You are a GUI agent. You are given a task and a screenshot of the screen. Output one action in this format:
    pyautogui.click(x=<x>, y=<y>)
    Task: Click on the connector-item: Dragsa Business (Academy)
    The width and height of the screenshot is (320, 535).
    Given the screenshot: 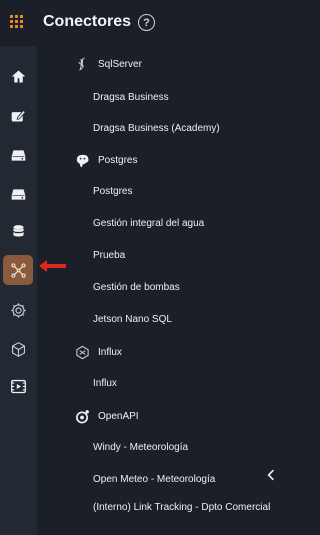 What is the action you would take?
    pyautogui.click(x=188, y=129)
    